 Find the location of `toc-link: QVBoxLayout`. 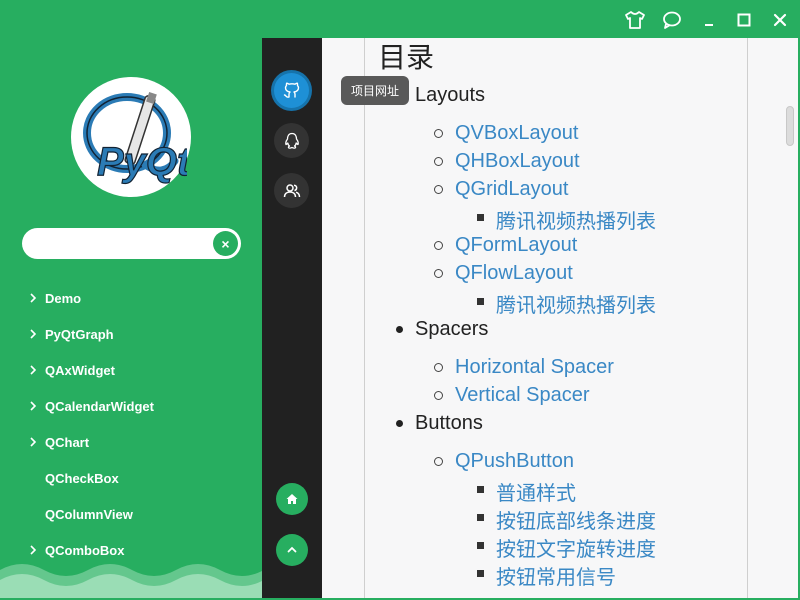

toc-link: QVBoxLayout is located at coordinates (516, 133).